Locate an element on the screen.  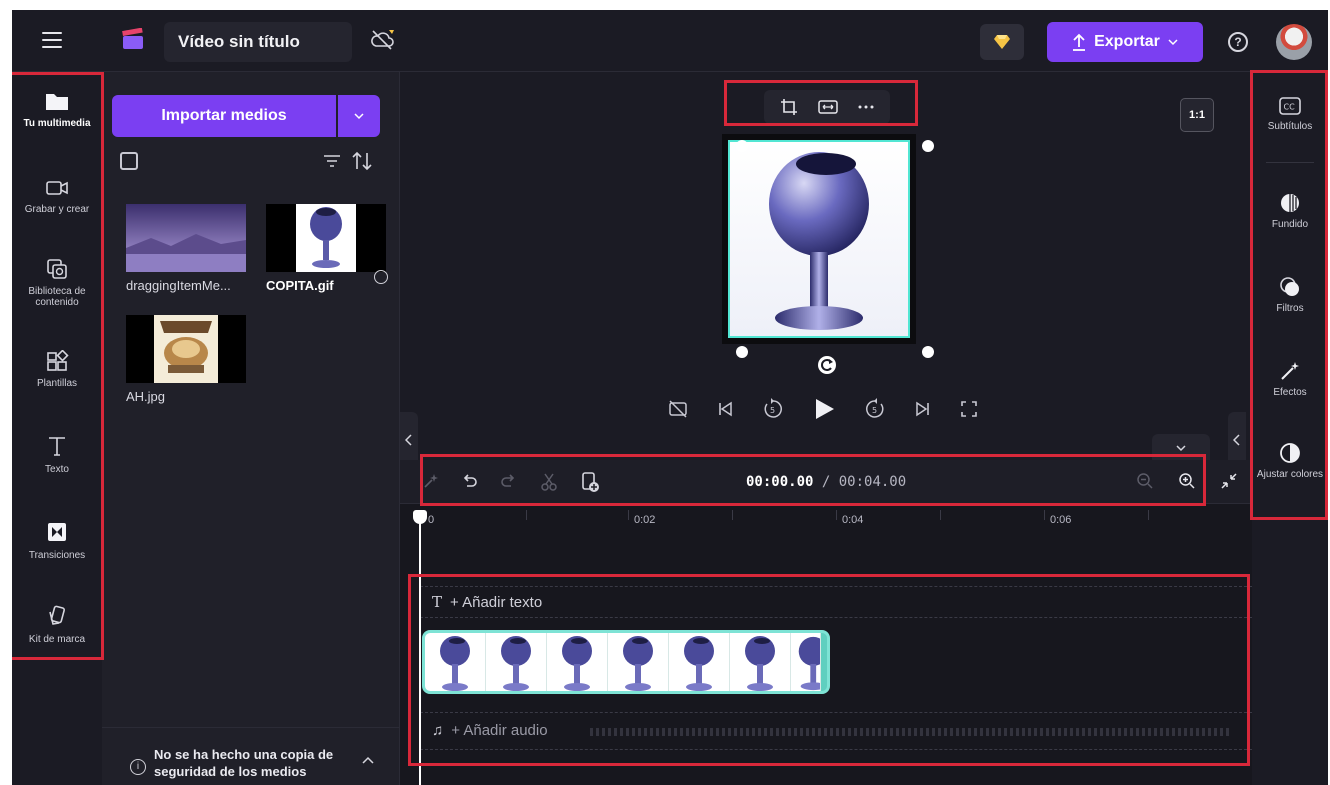
playhead is located at coordinates (420, 648).